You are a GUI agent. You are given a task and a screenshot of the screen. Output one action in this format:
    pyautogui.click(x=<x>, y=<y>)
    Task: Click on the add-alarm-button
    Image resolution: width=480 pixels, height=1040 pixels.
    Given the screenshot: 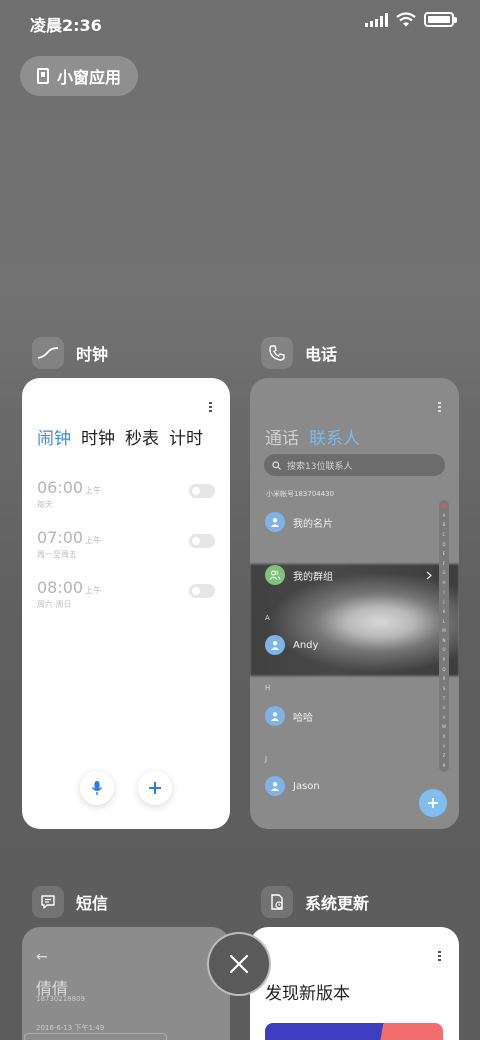 What is the action you would take?
    pyautogui.click(x=155, y=788)
    